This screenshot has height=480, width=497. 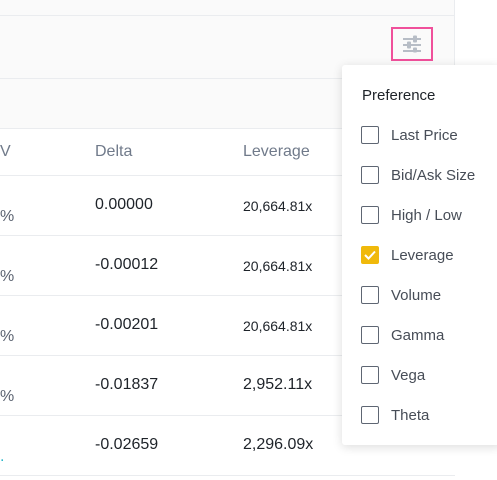 What do you see at coordinates (278, 384) in the screenshot?
I see `leverage-value: 2,952.11x` at bounding box center [278, 384].